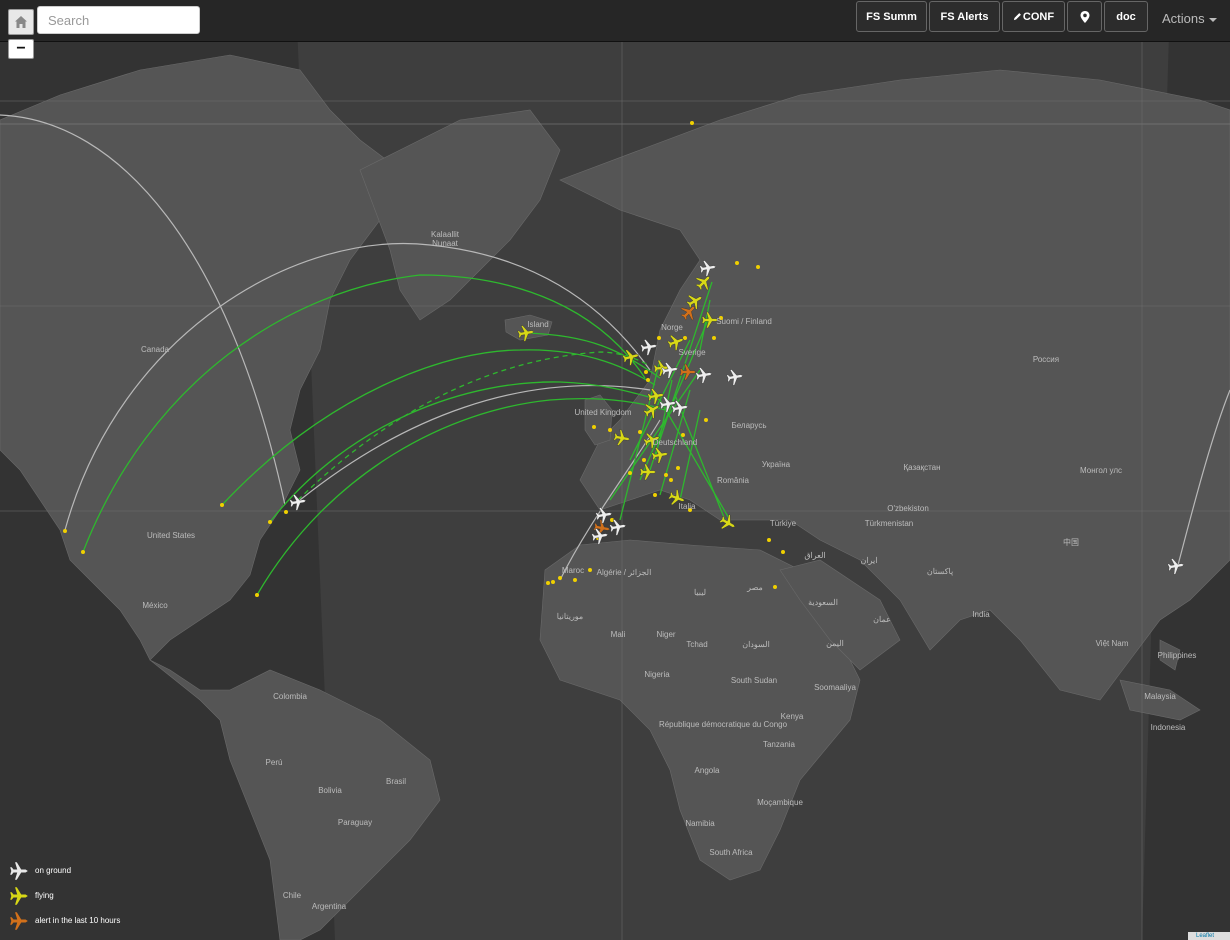 This screenshot has height=940, width=1230. Describe the element at coordinates (756, 644) in the screenshot. I see `label-sudan: السودان` at that location.